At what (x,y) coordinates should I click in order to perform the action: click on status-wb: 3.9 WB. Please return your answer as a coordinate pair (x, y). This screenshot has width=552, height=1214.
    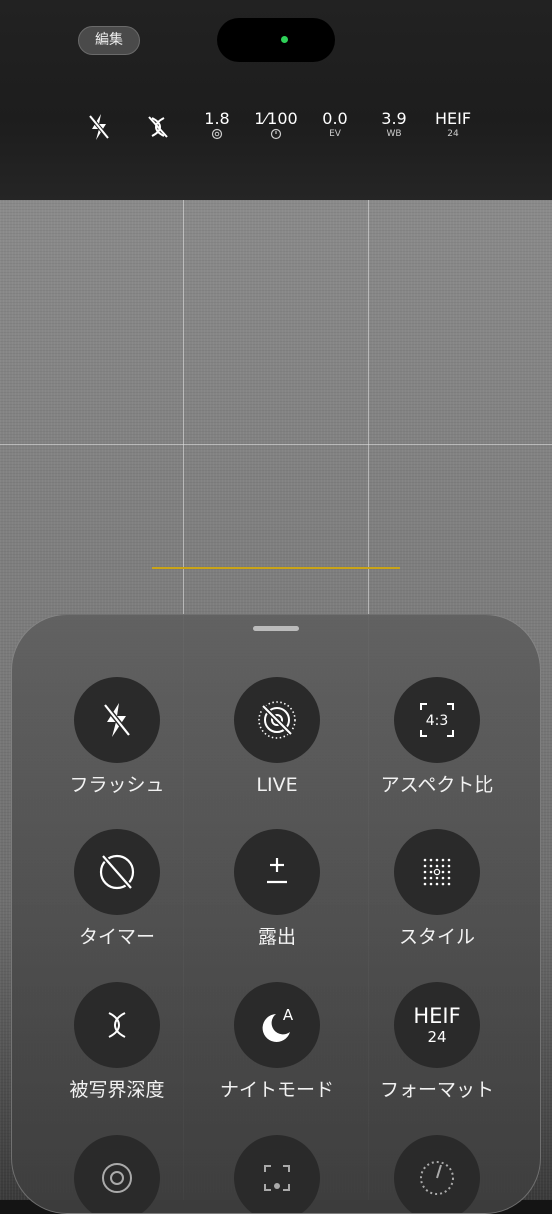
    Looking at the image, I should click on (394, 125).